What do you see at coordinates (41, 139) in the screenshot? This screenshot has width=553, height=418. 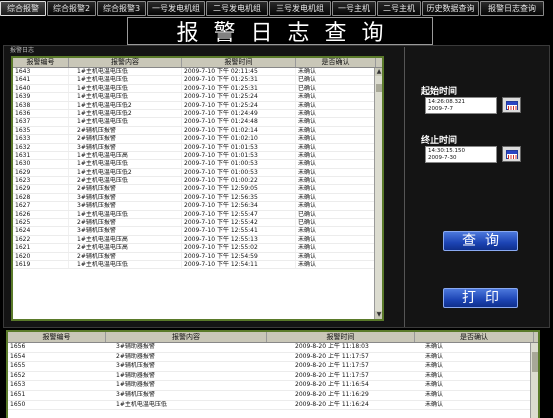 I see `cell-id: 1633` at bounding box center [41, 139].